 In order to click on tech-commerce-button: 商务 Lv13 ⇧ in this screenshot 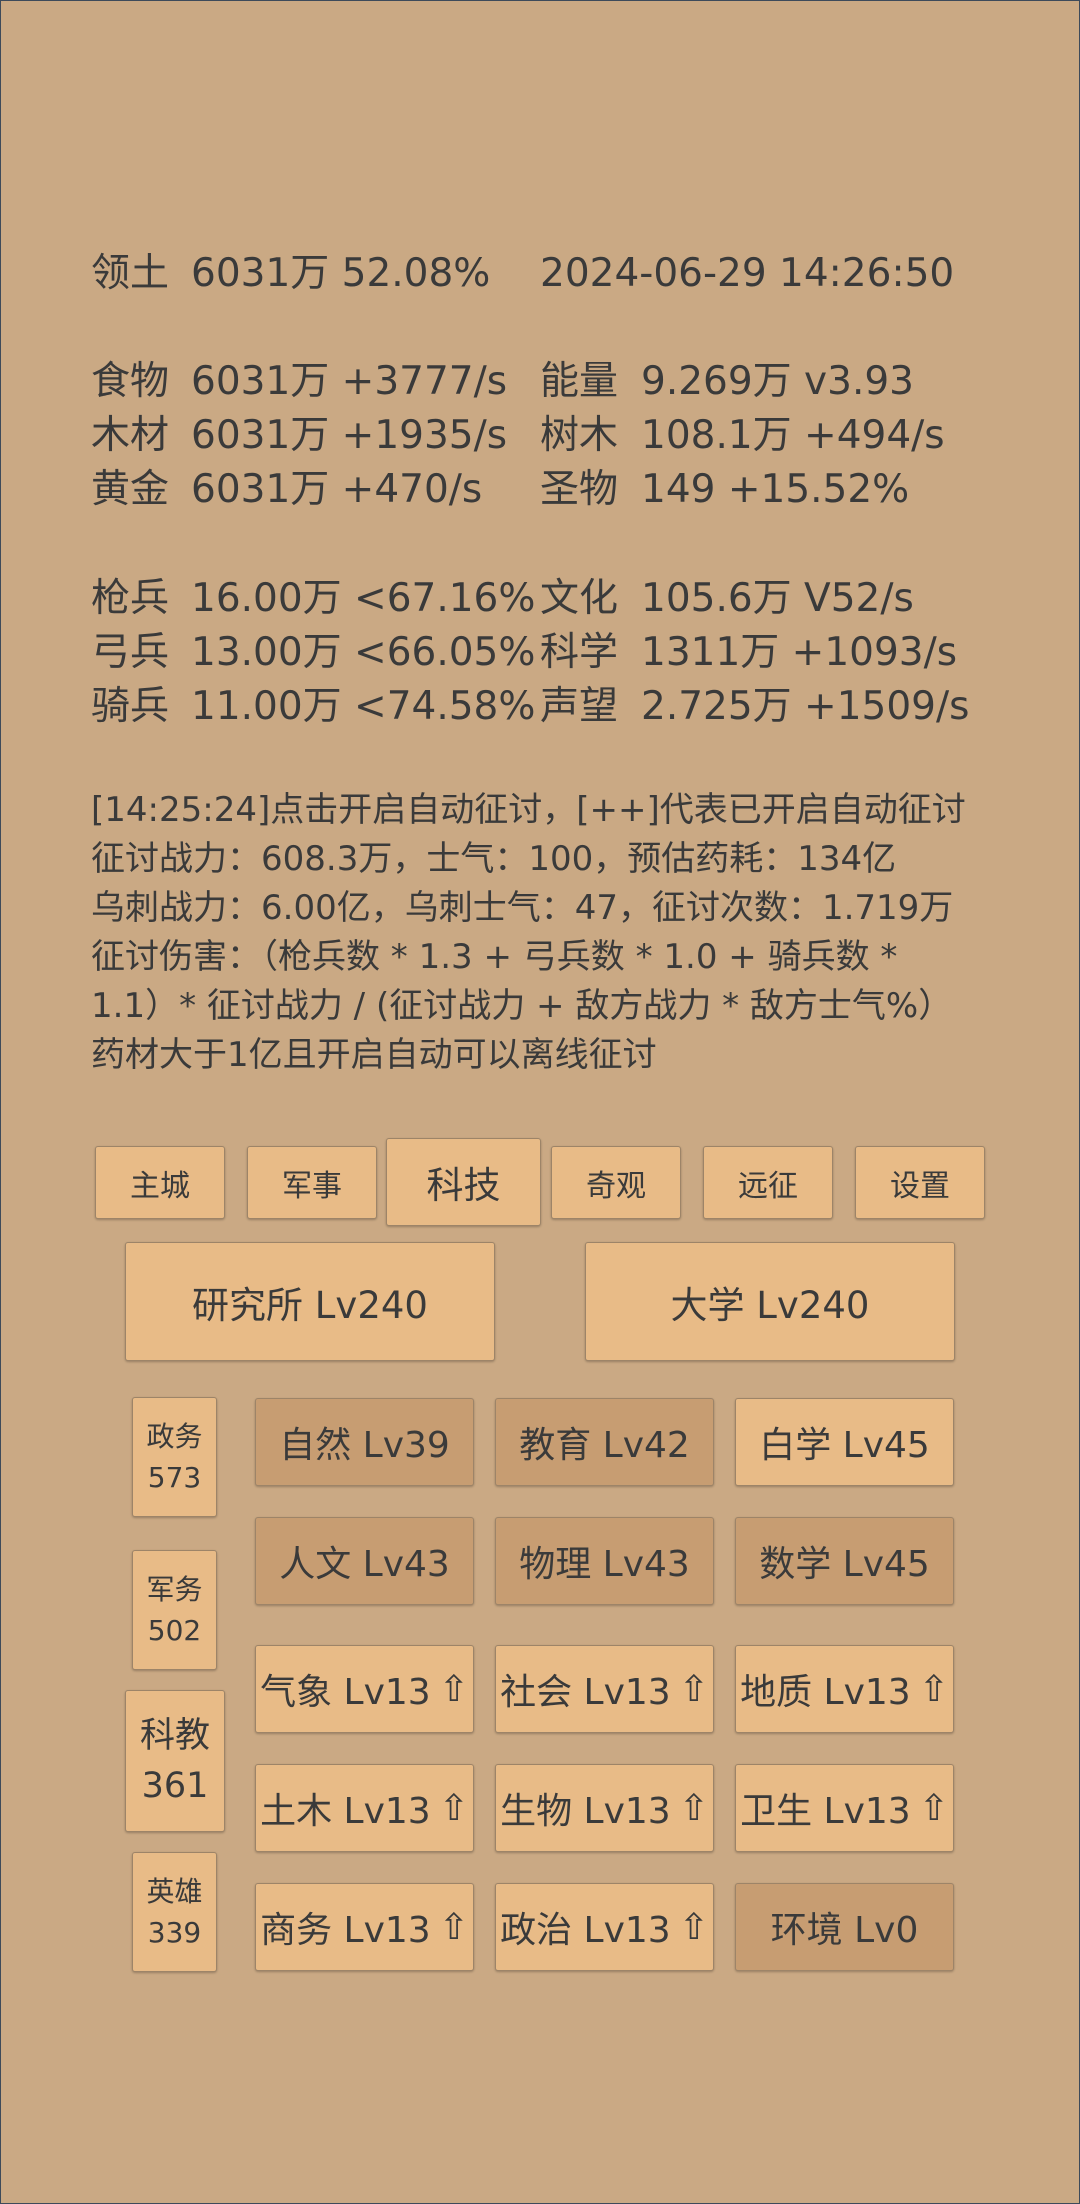, I will do `click(364, 1927)`.